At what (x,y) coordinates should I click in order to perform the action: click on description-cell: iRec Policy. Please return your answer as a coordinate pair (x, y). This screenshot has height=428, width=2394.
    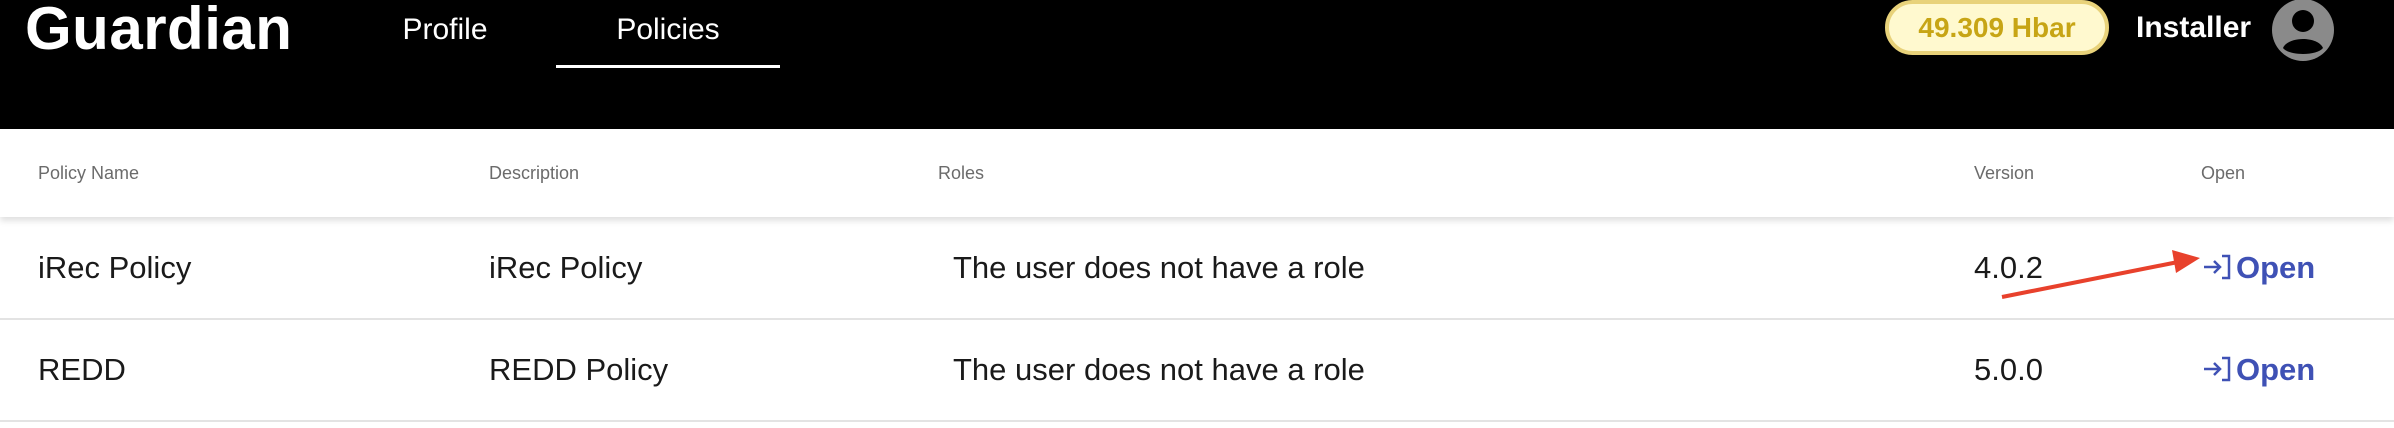
    Looking at the image, I should click on (566, 267).